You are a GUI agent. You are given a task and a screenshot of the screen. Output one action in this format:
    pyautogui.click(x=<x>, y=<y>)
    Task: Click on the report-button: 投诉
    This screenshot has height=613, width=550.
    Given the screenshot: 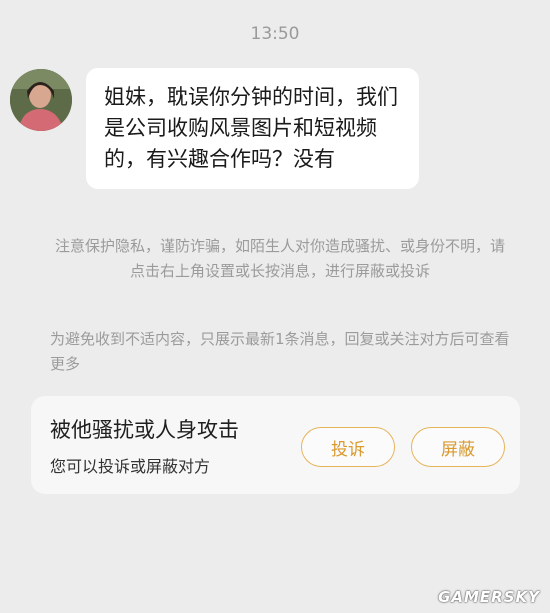 What is the action you would take?
    pyautogui.click(x=348, y=447)
    